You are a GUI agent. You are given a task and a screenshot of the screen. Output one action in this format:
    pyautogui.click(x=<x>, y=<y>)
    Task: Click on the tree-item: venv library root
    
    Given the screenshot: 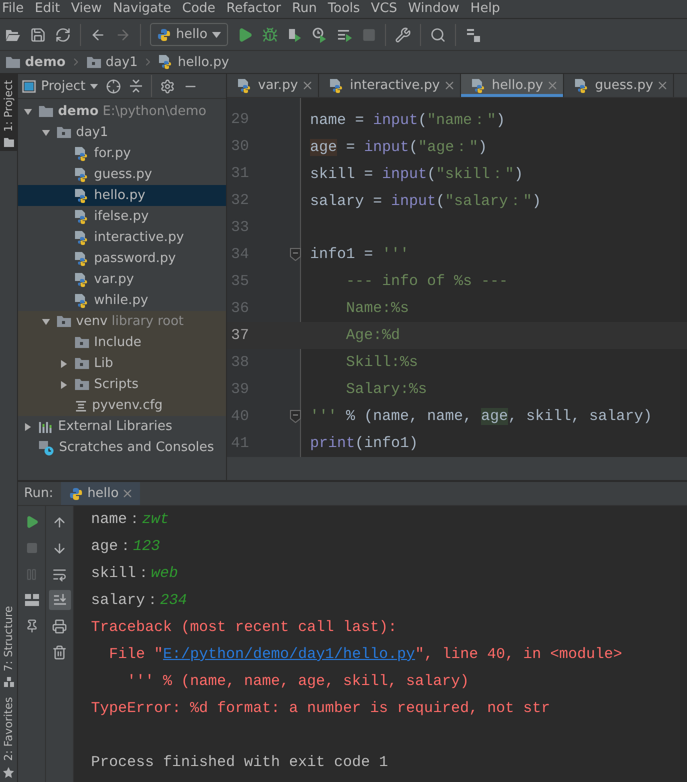 What is the action you would take?
    pyautogui.click(x=122, y=321)
    